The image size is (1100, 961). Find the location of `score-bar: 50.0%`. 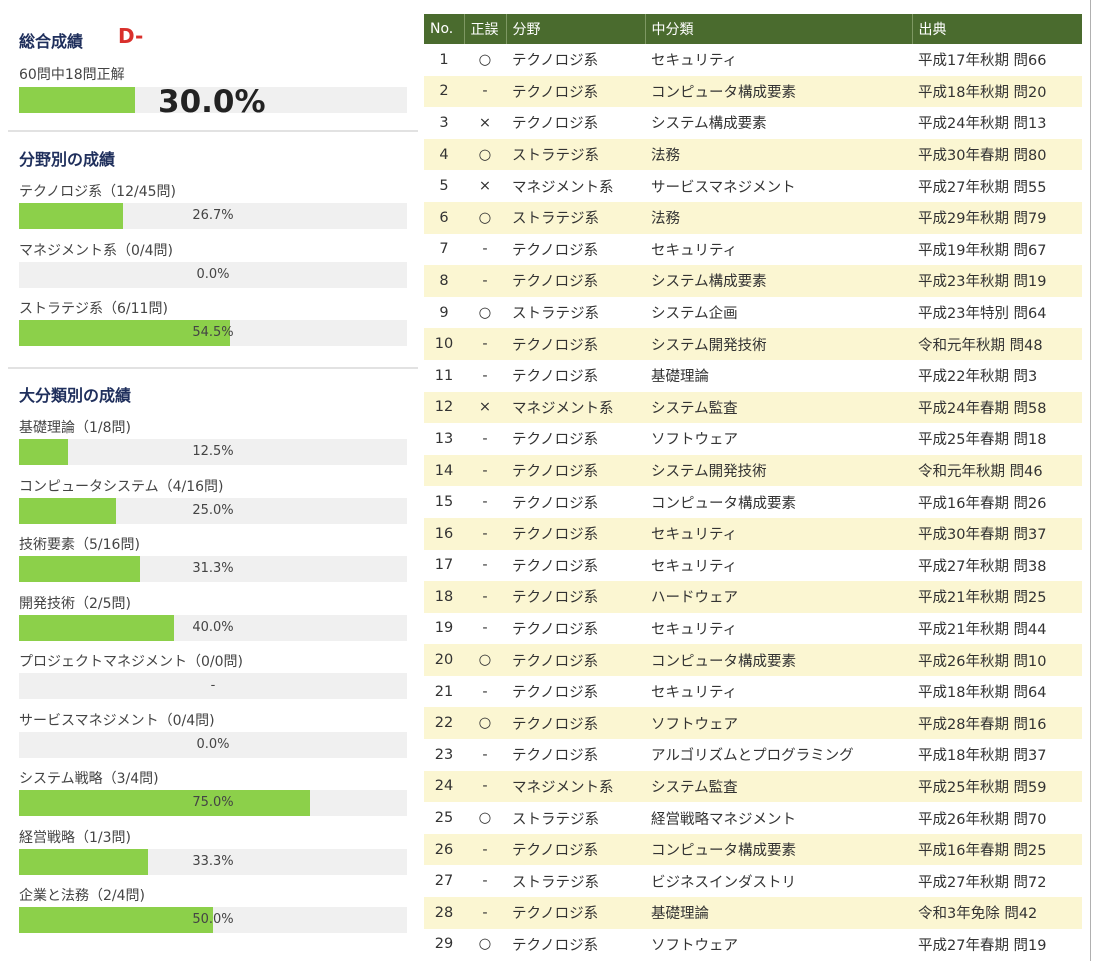

score-bar: 50.0% is located at coordinates (213, 920).